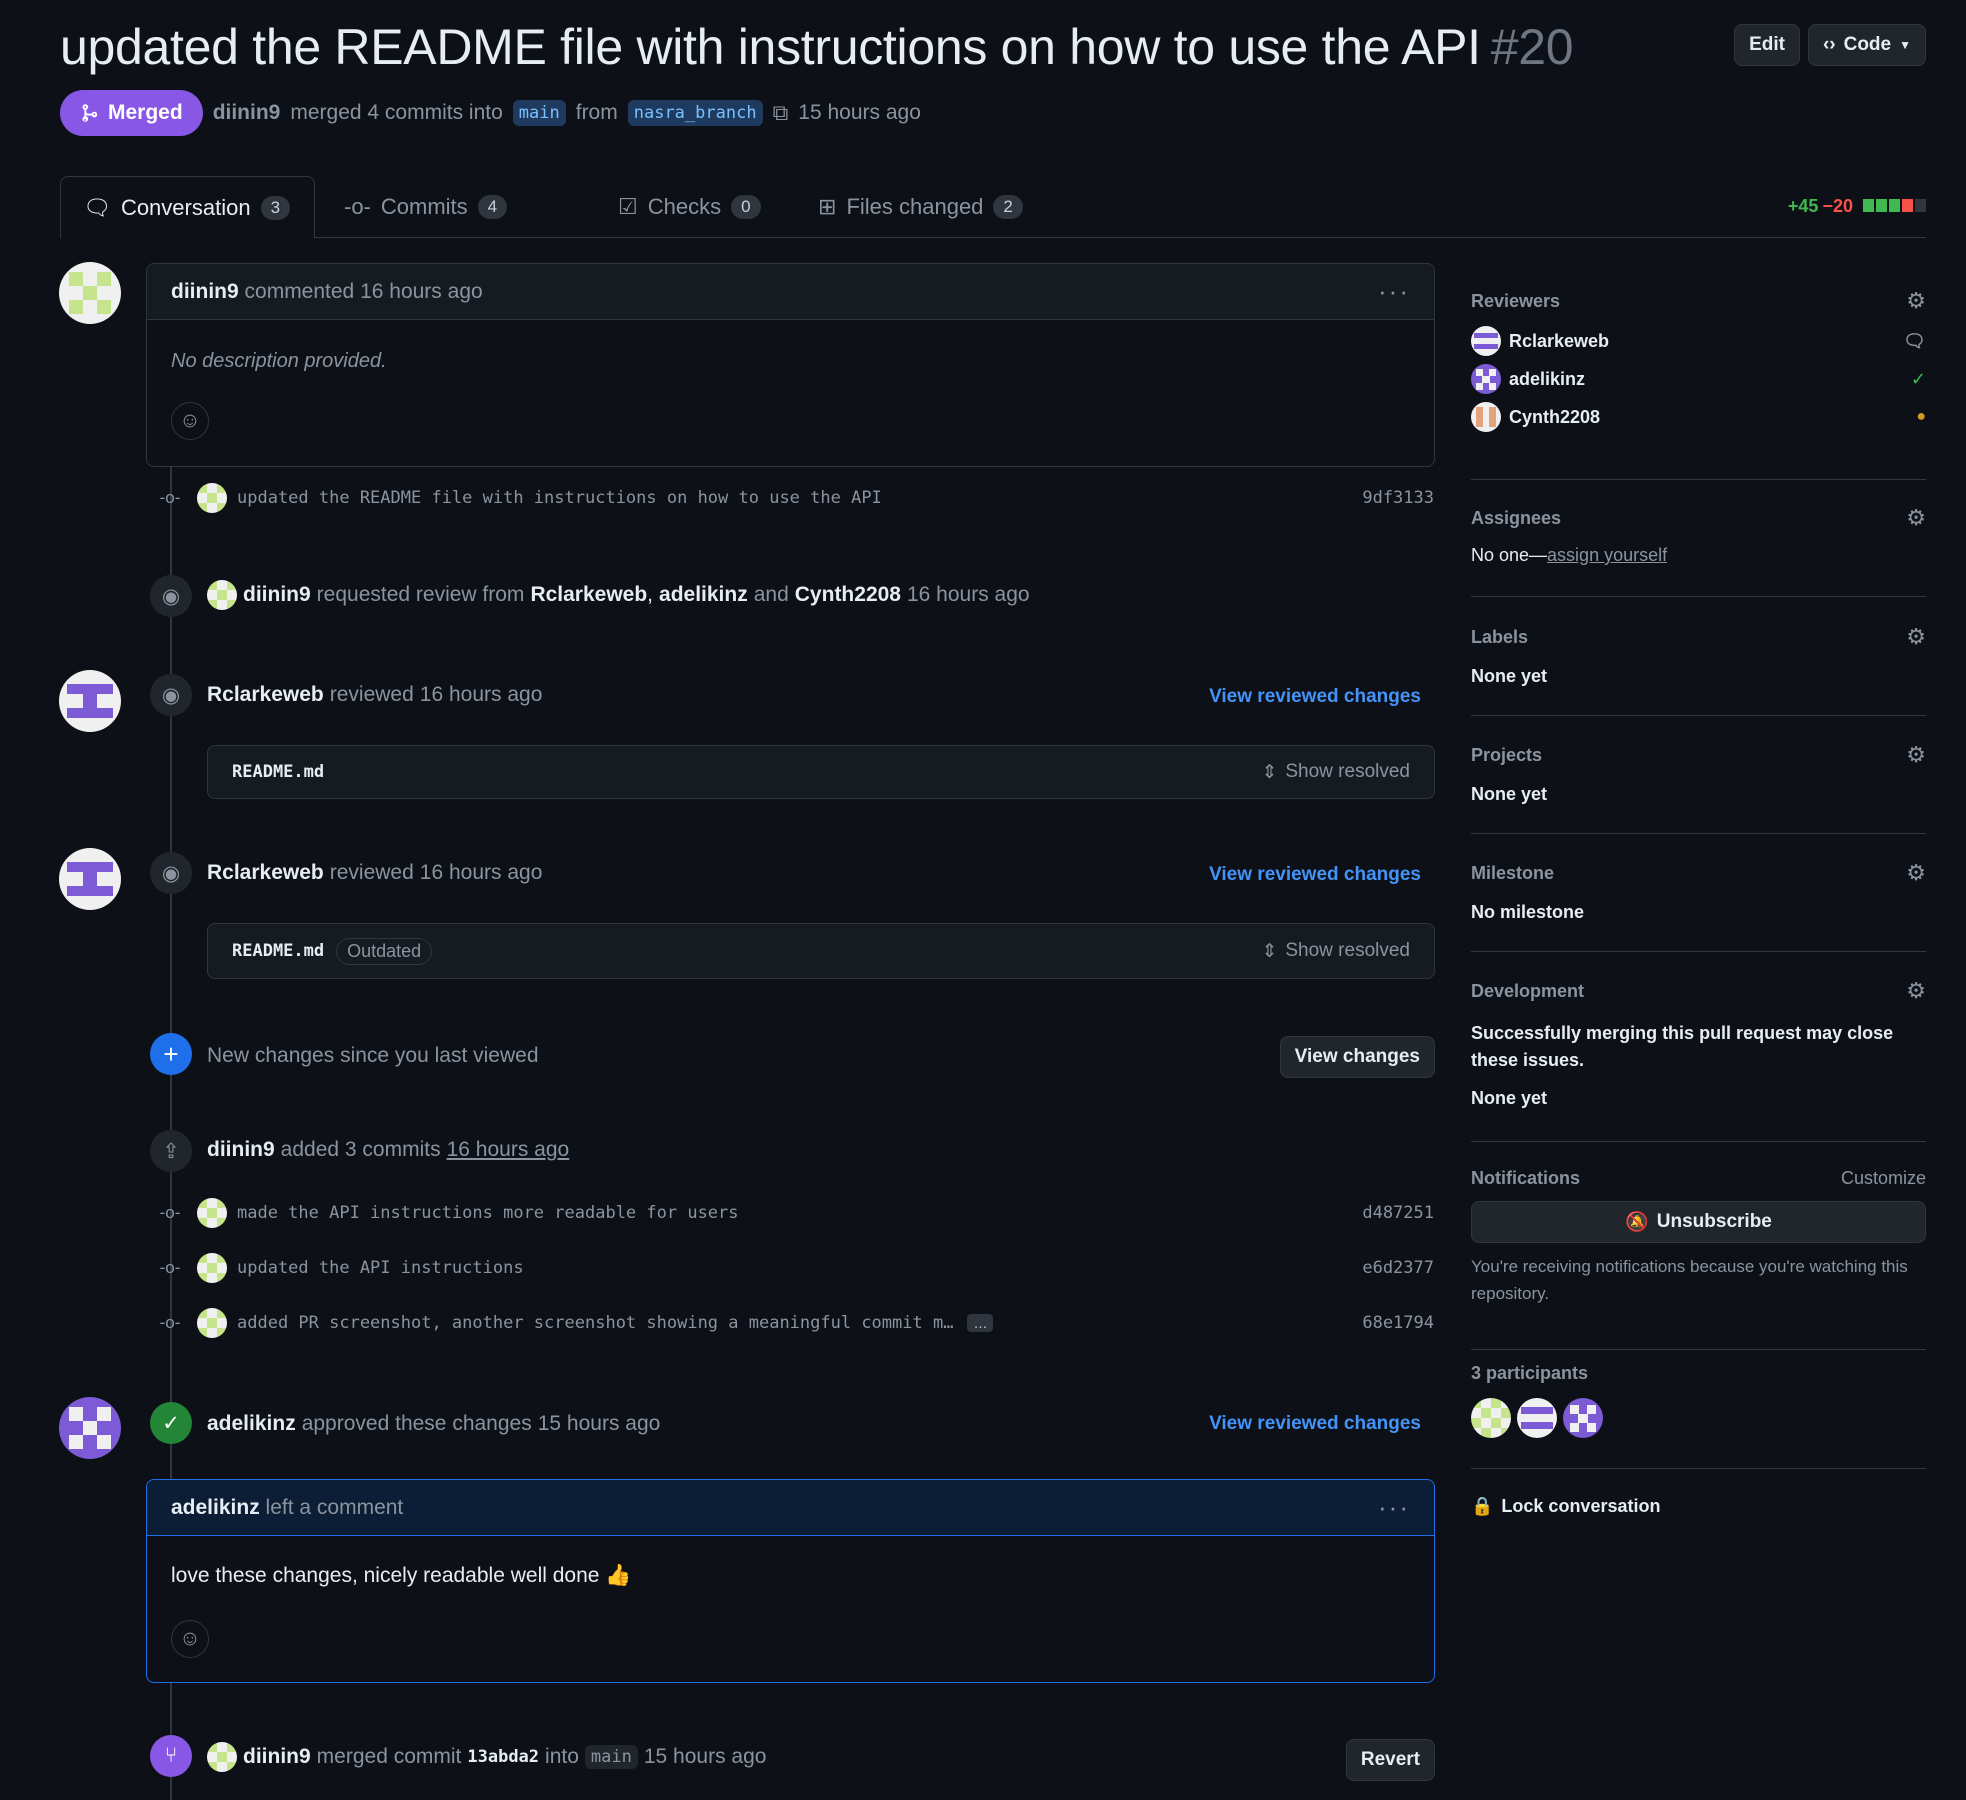 The height and width of the screenshot is (1800, 1966). Describe the element at coordinates (1398, 1213) in the screenshot. I see `commit-sha: d487251` at that location.